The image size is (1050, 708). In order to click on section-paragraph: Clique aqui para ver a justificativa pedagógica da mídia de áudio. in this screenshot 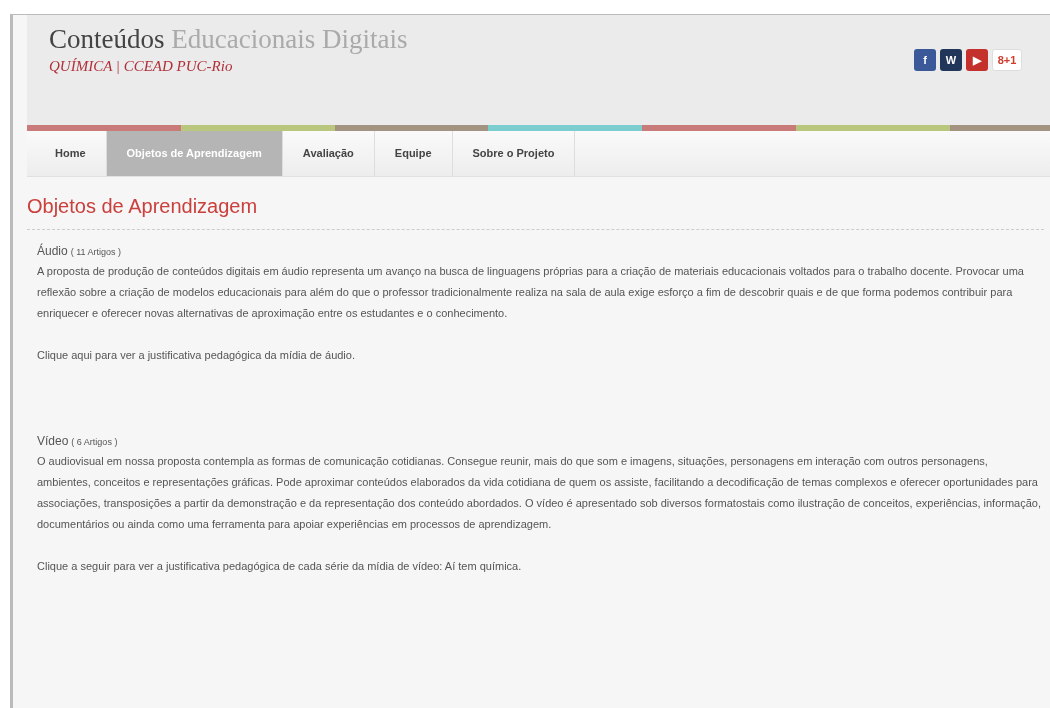, I will do `click(196, 355)`.